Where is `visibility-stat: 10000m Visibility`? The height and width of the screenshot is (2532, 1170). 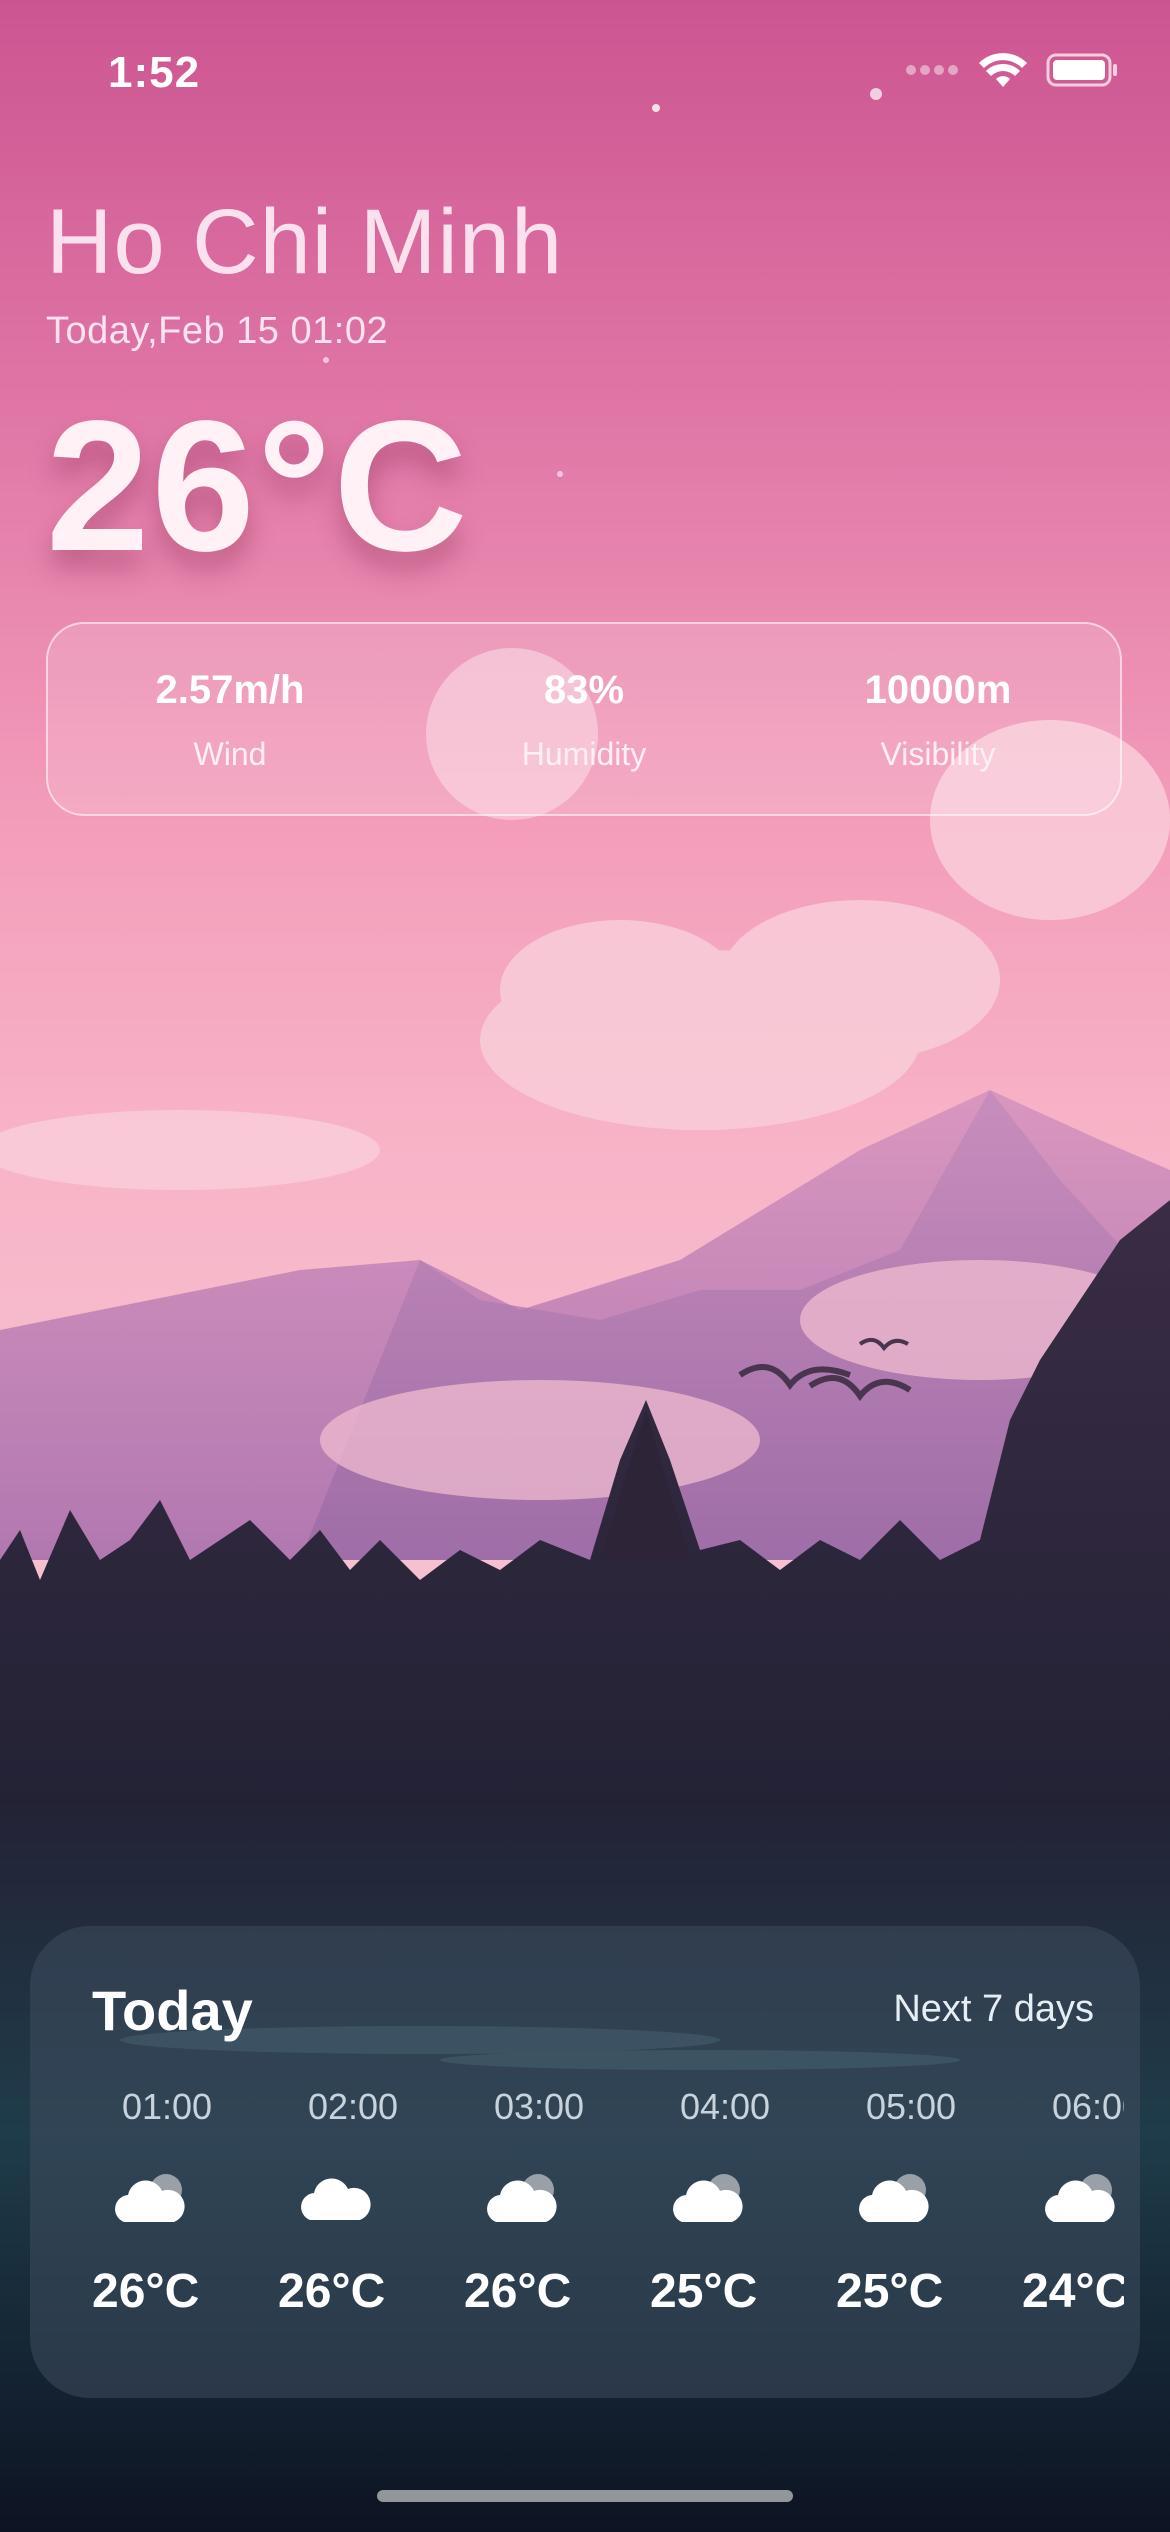 visibility-stat: 10000m Visibility is located at coordinates (938, 721).